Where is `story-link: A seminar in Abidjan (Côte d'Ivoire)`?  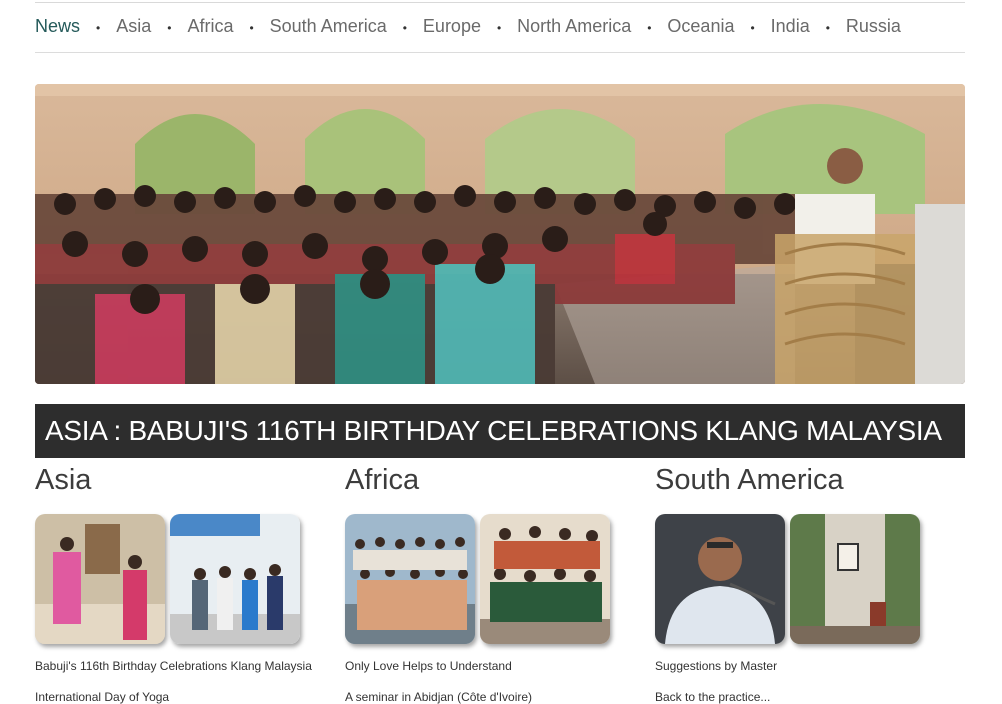
story-link: A seminar in Abidjan (Côte d'Ivoire) is located at coordinates (438, 697).